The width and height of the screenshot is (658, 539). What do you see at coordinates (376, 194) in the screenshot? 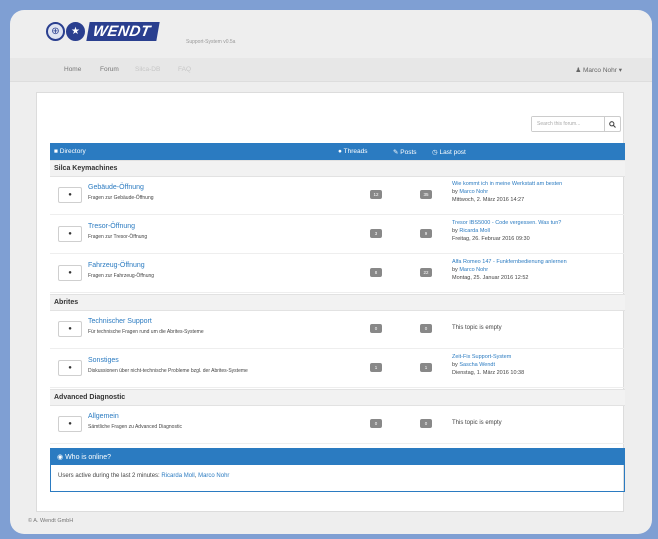
I see `threads-count: 12` at bounding box center [376, 194].